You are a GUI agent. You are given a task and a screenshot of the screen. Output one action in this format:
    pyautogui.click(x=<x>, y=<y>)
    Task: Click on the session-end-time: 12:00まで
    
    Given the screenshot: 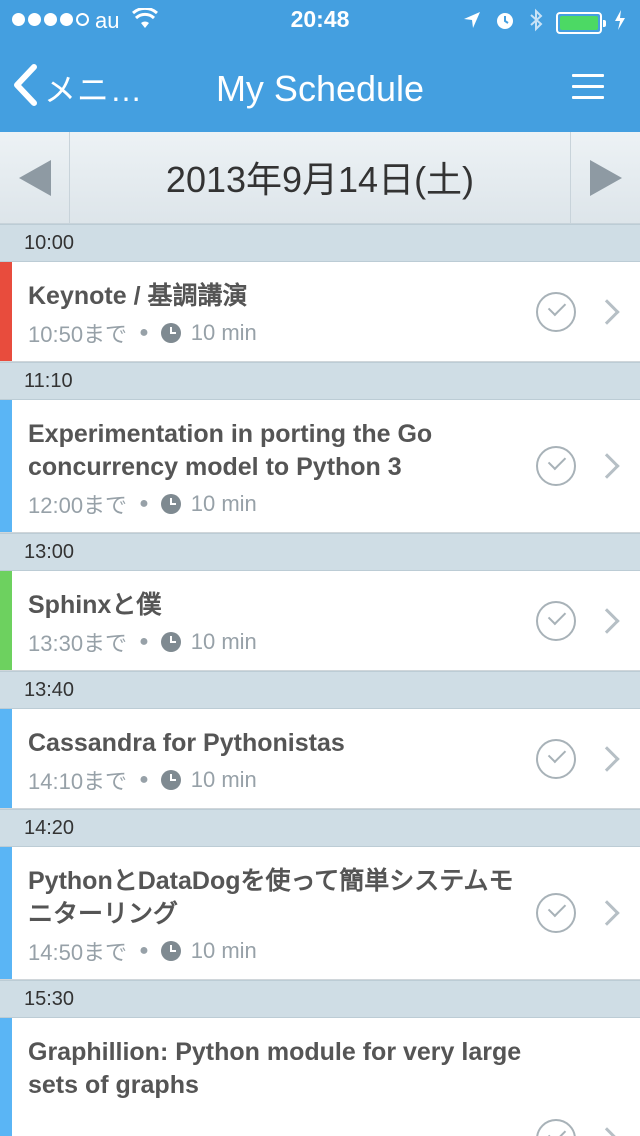 What is the action you would take?
    pyautogui.click(x=78, y=505)
    